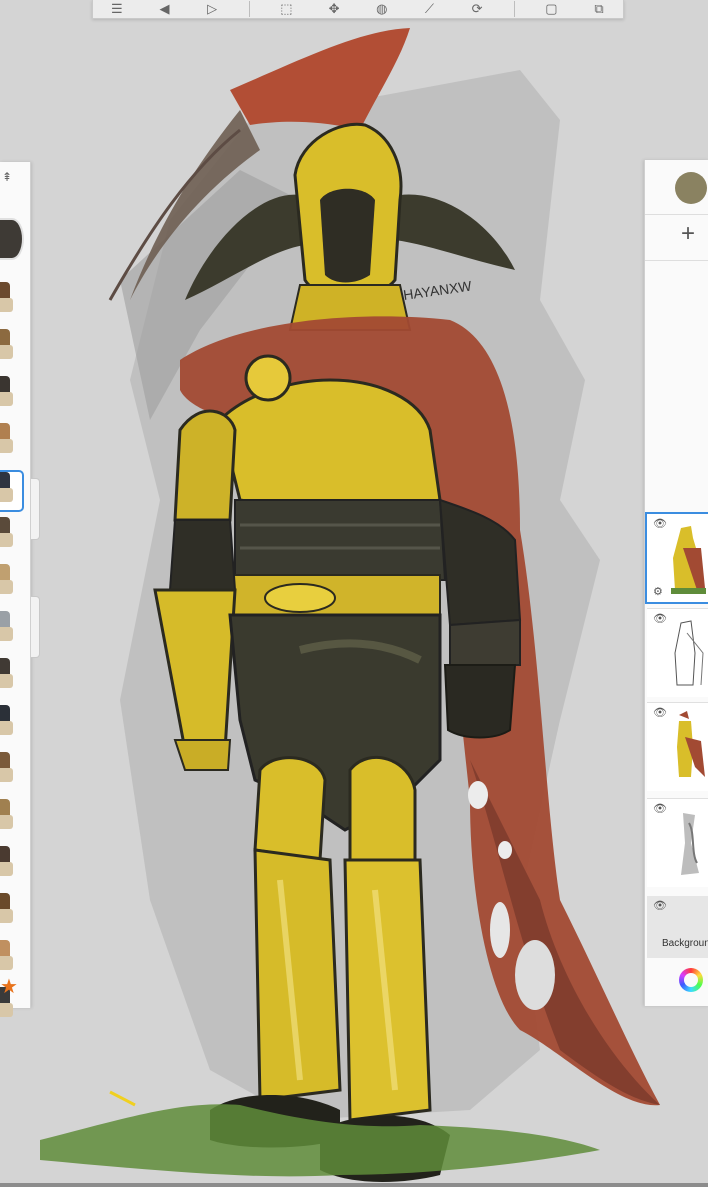 This screenshot has height=1199, width=708. I want to click on ruler-icon: ⟋, so click(429, 9).